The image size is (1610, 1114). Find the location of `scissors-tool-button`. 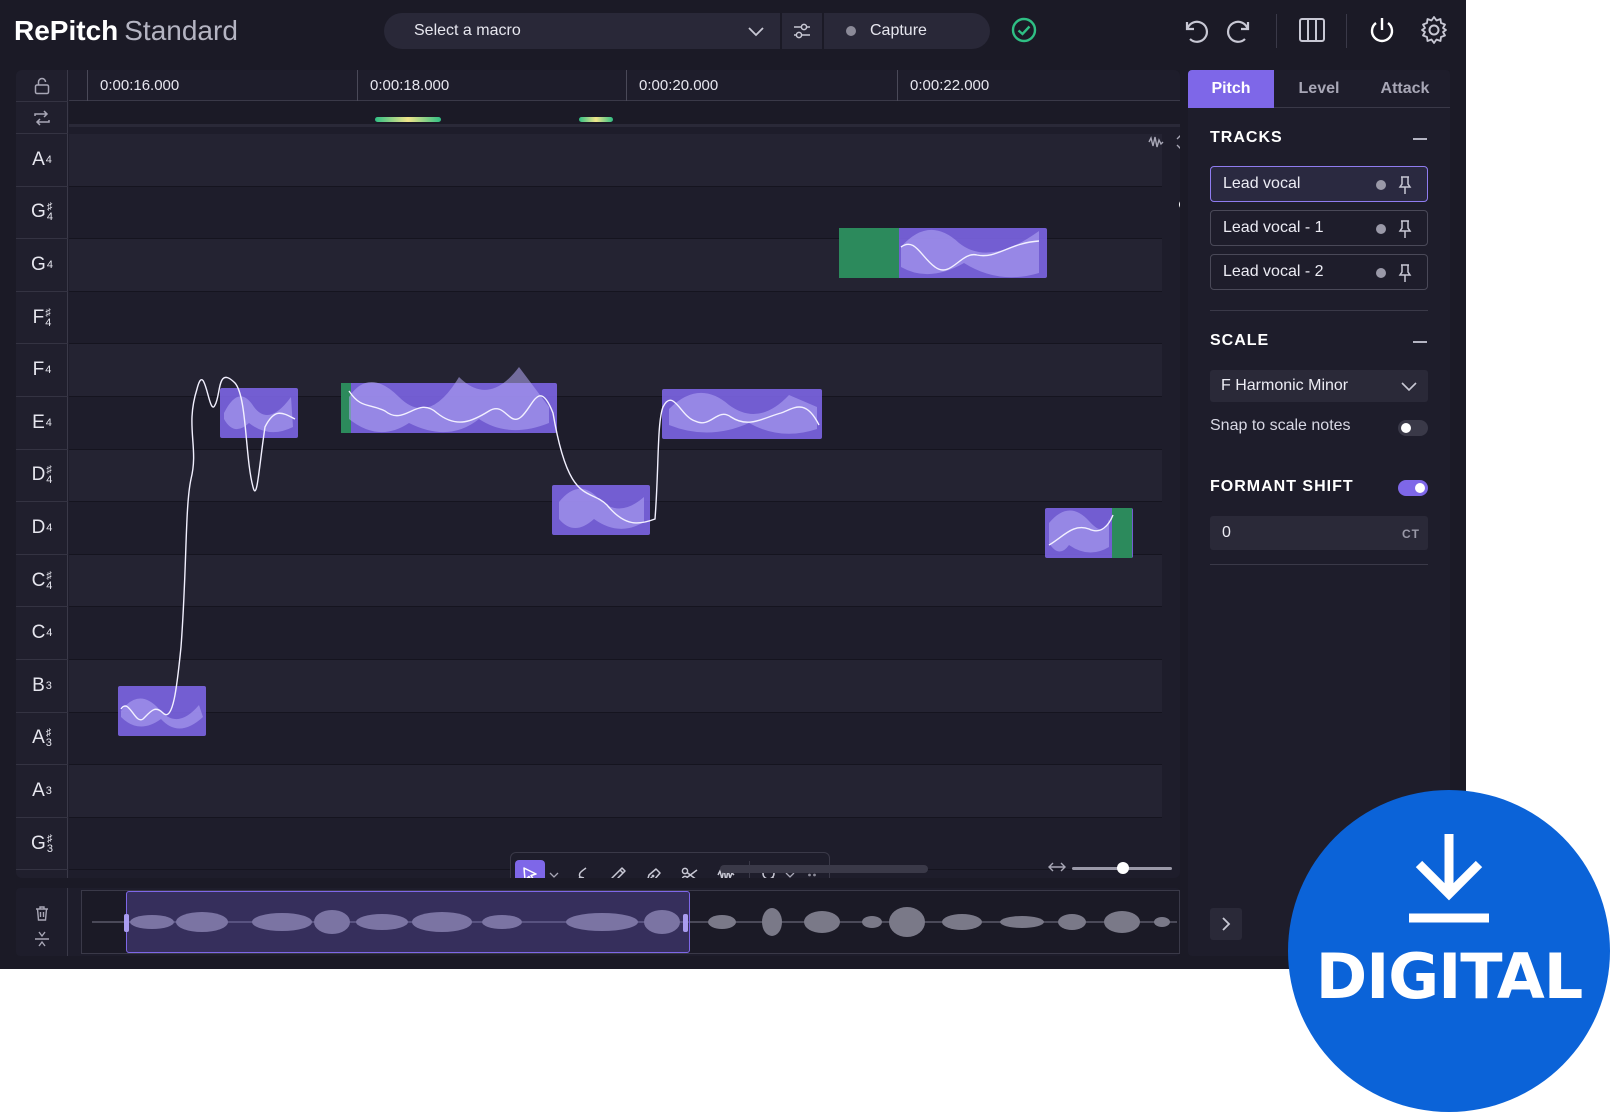

scissors-tool-button is located at coordinates (690, 869).